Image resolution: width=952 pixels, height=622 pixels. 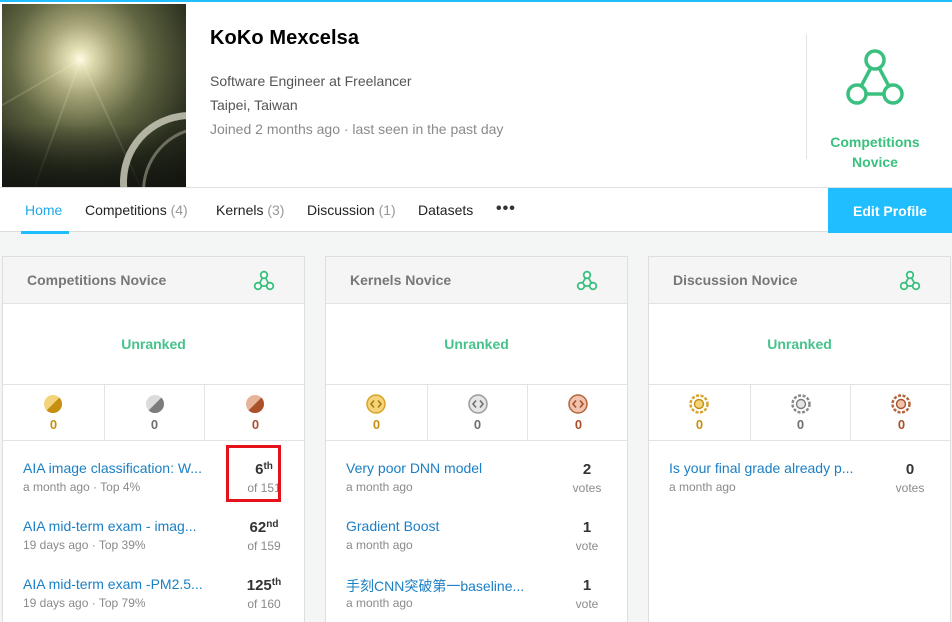 I want to click on bronze-medal-icon, so click(x=255, y=404).